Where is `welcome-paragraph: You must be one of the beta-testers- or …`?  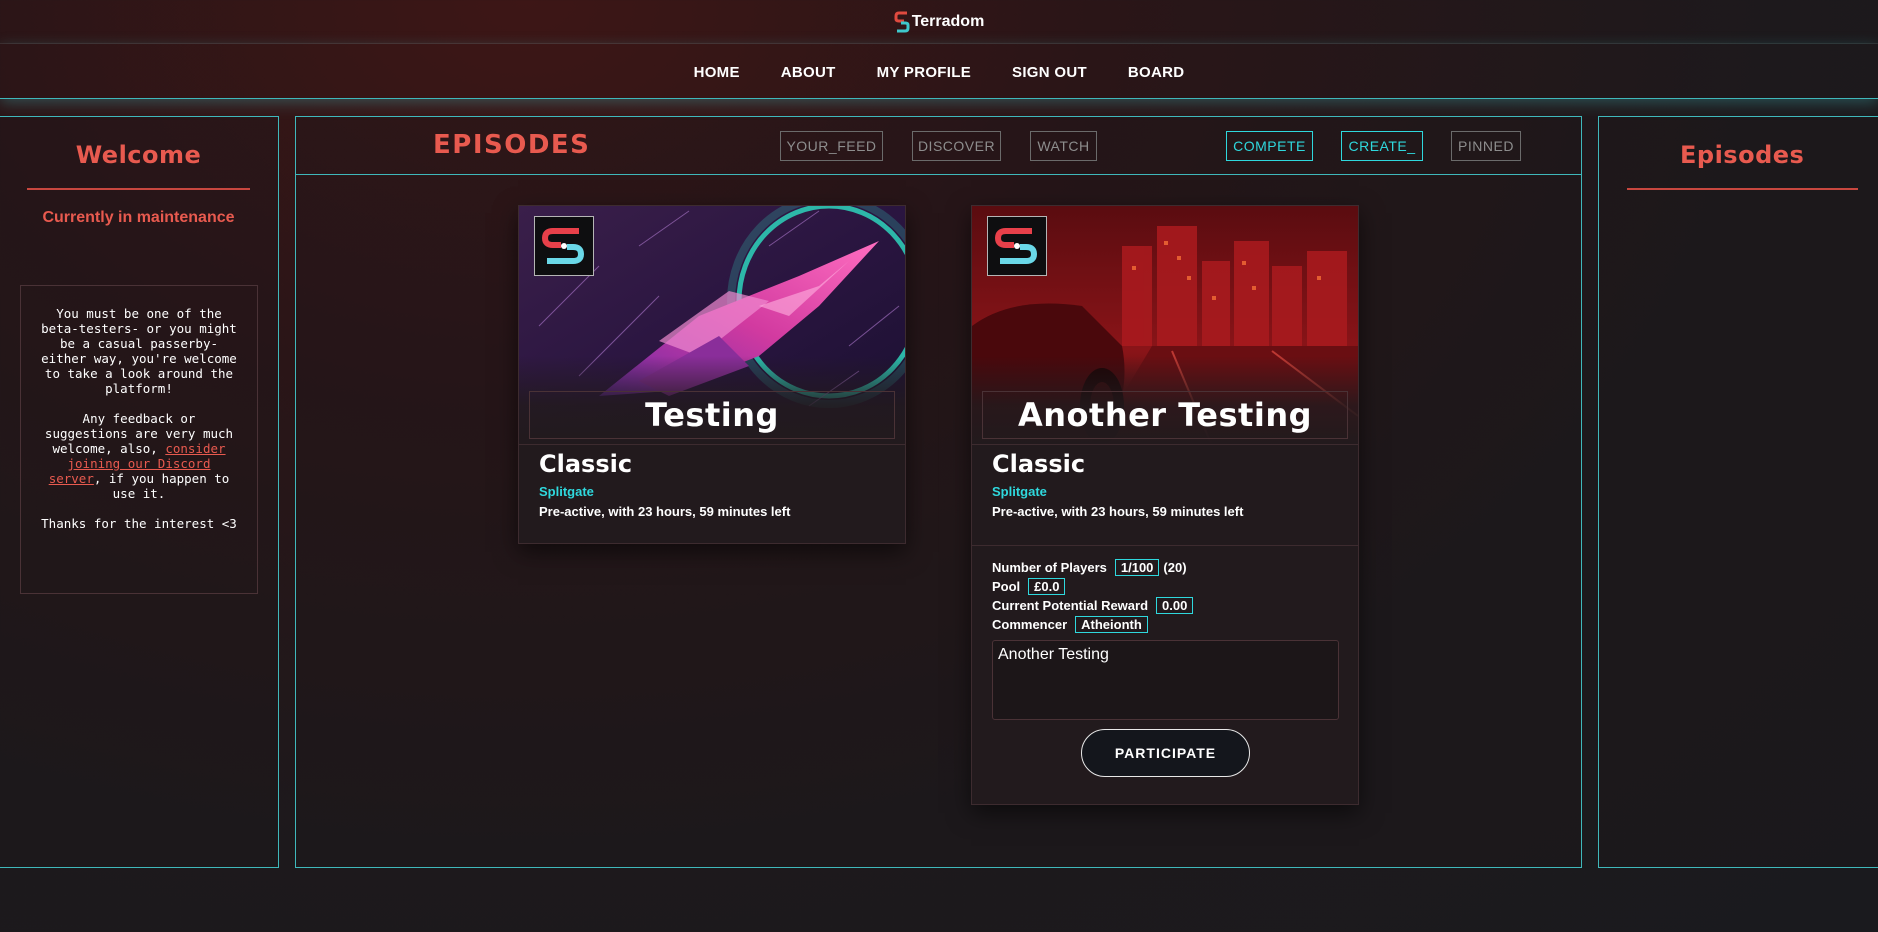
welcome-paragraph: You must be one of the beta-testers- or … is located at coordinates (139, 351).